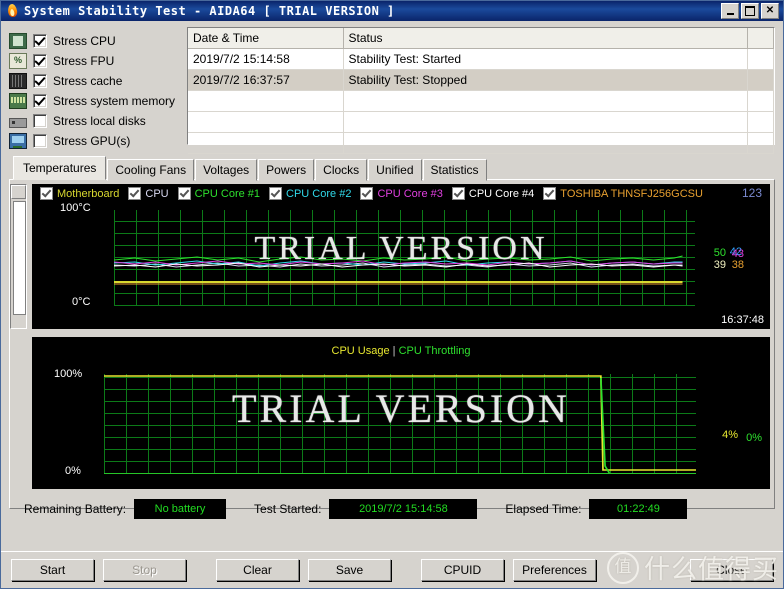 The image size is (784, 589). Describe the element at coordinates (81, 302) in the screenshot. I see `temp-axis-min: 0°C` at that location.